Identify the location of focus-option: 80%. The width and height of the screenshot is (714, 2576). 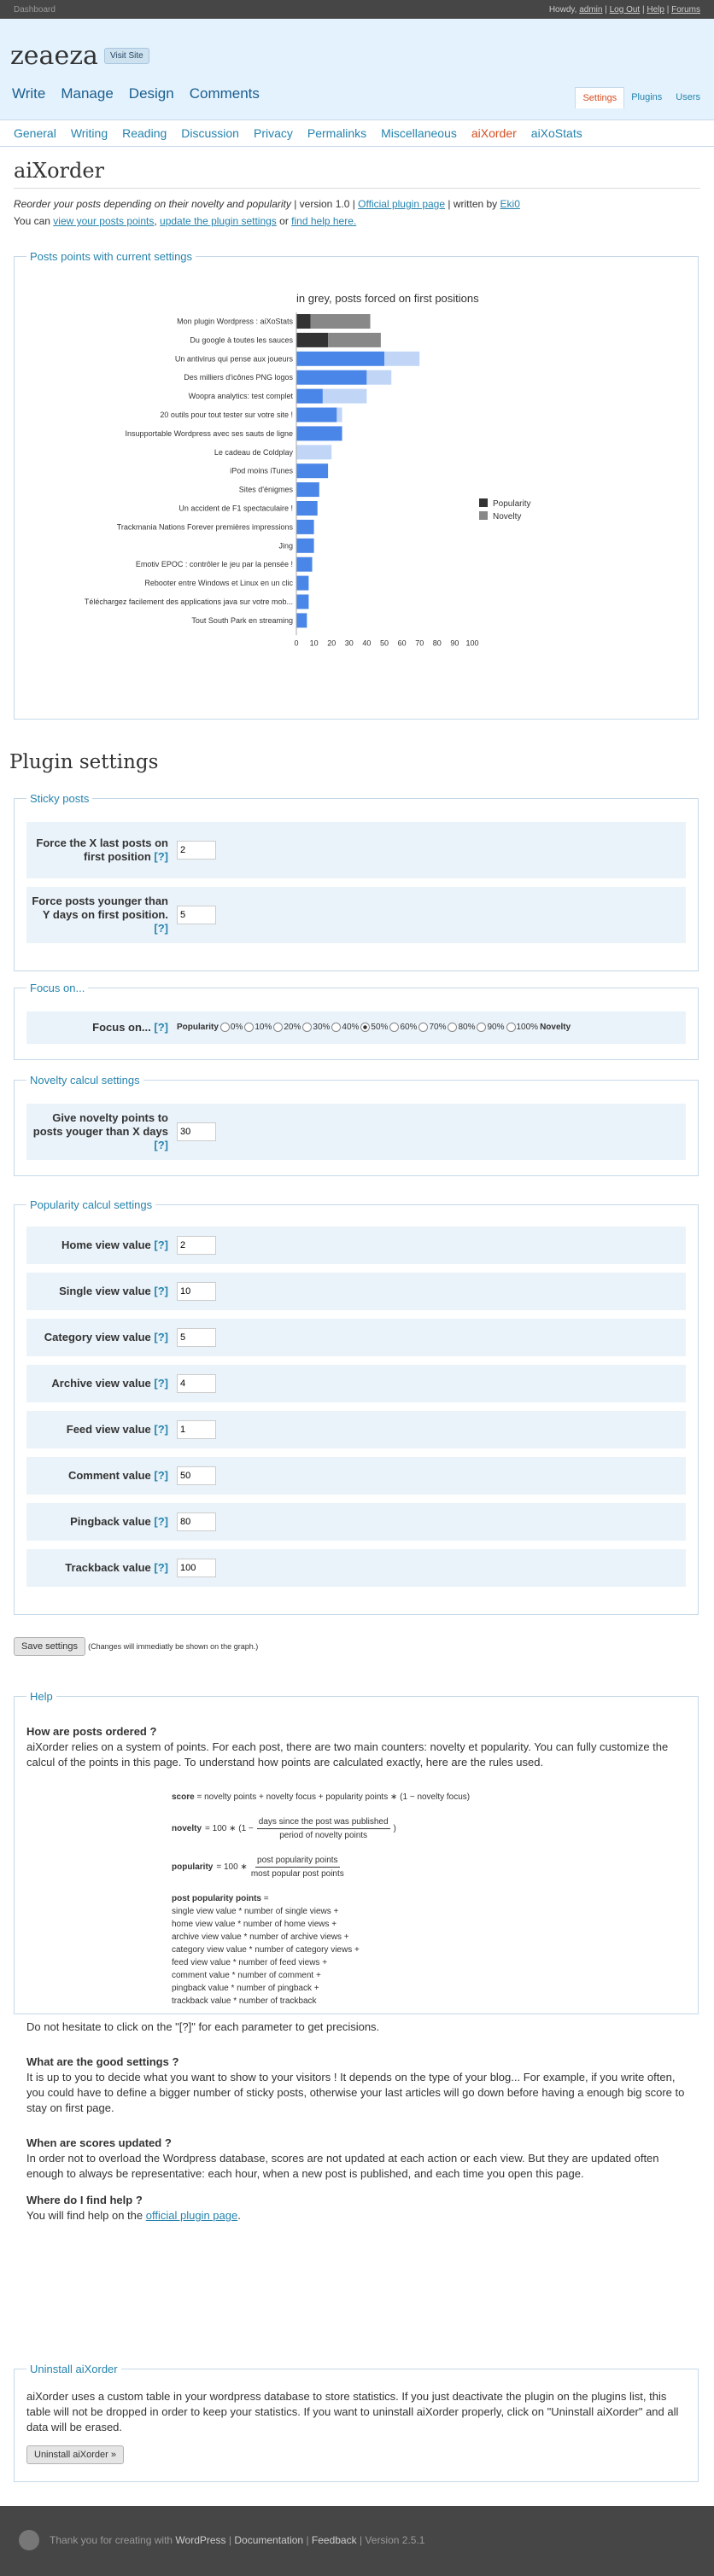
(462, 1028).